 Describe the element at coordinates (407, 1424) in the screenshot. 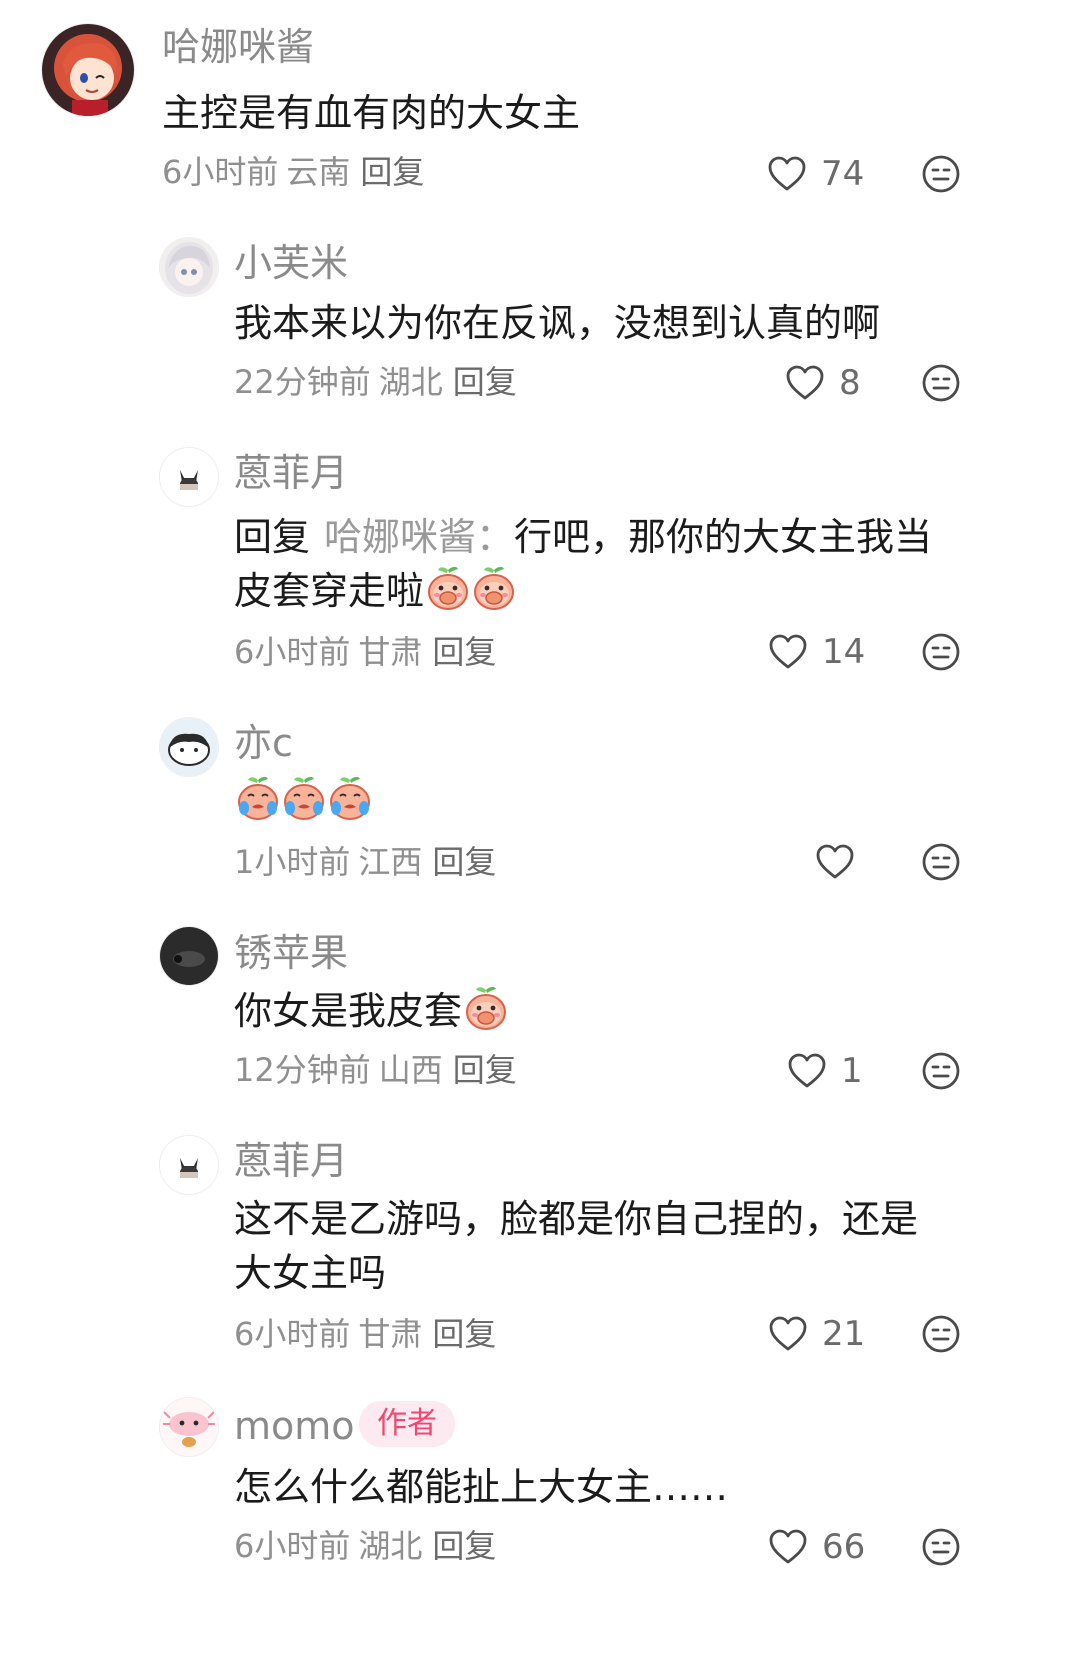

I see `author-badge: 作者` at that location.